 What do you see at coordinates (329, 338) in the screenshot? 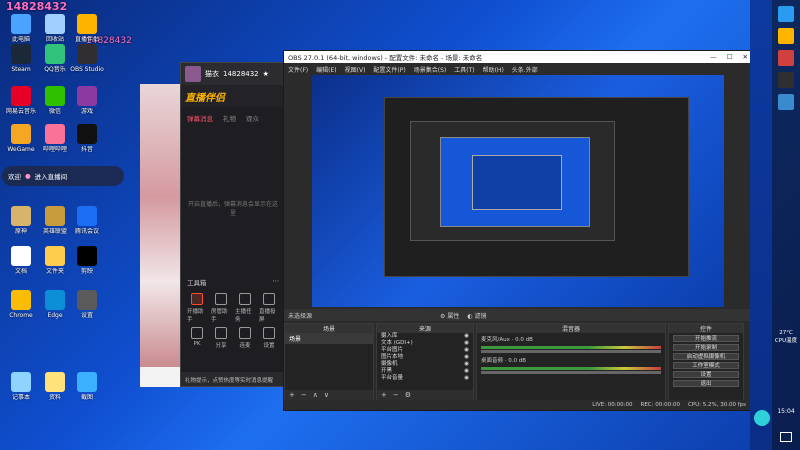
I see `scene-item: 场景` at bounding box center [329, 338].